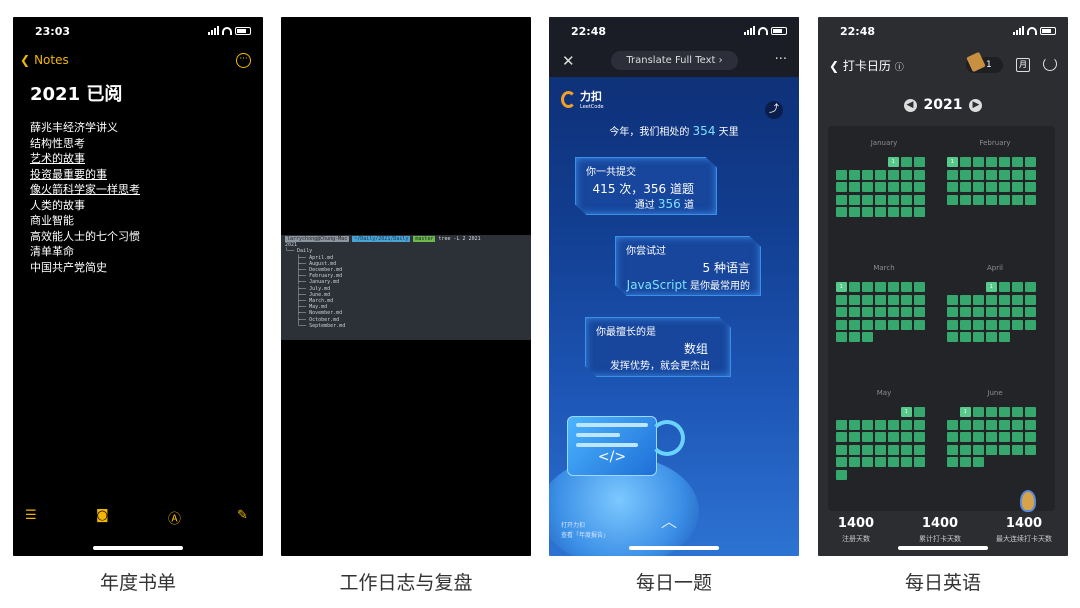 This screenshot has height=608, width=1080. I want to click on compose-icon: ✎, so click(242, 515).